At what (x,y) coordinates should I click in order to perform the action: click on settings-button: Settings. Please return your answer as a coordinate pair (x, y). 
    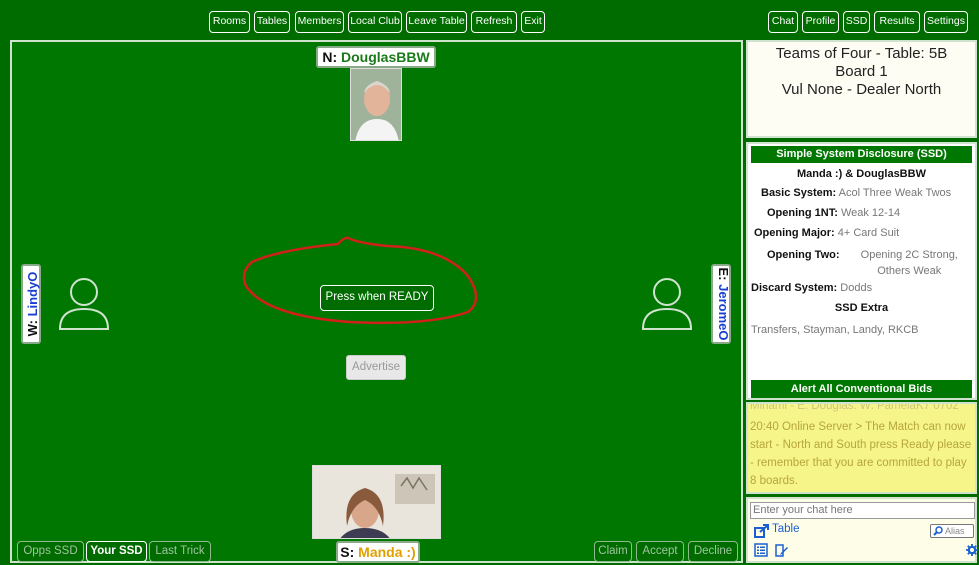
    Looking at the image, I should click on (946, 22).